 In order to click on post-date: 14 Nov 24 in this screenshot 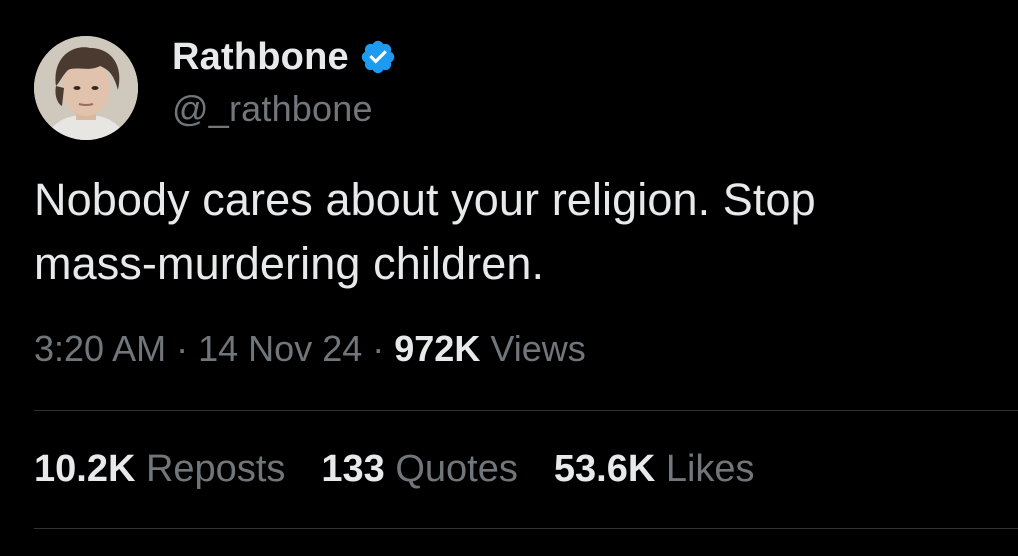, I will do `click(280, 348)`.